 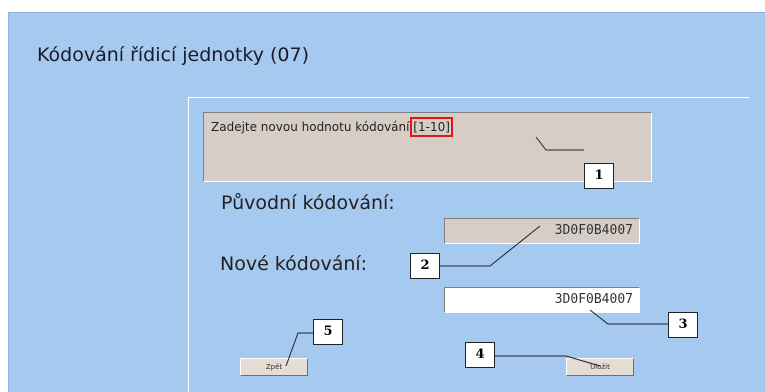 I want to click on new-coding-input: 3D0F0B4007, so click(x=542, y=300).